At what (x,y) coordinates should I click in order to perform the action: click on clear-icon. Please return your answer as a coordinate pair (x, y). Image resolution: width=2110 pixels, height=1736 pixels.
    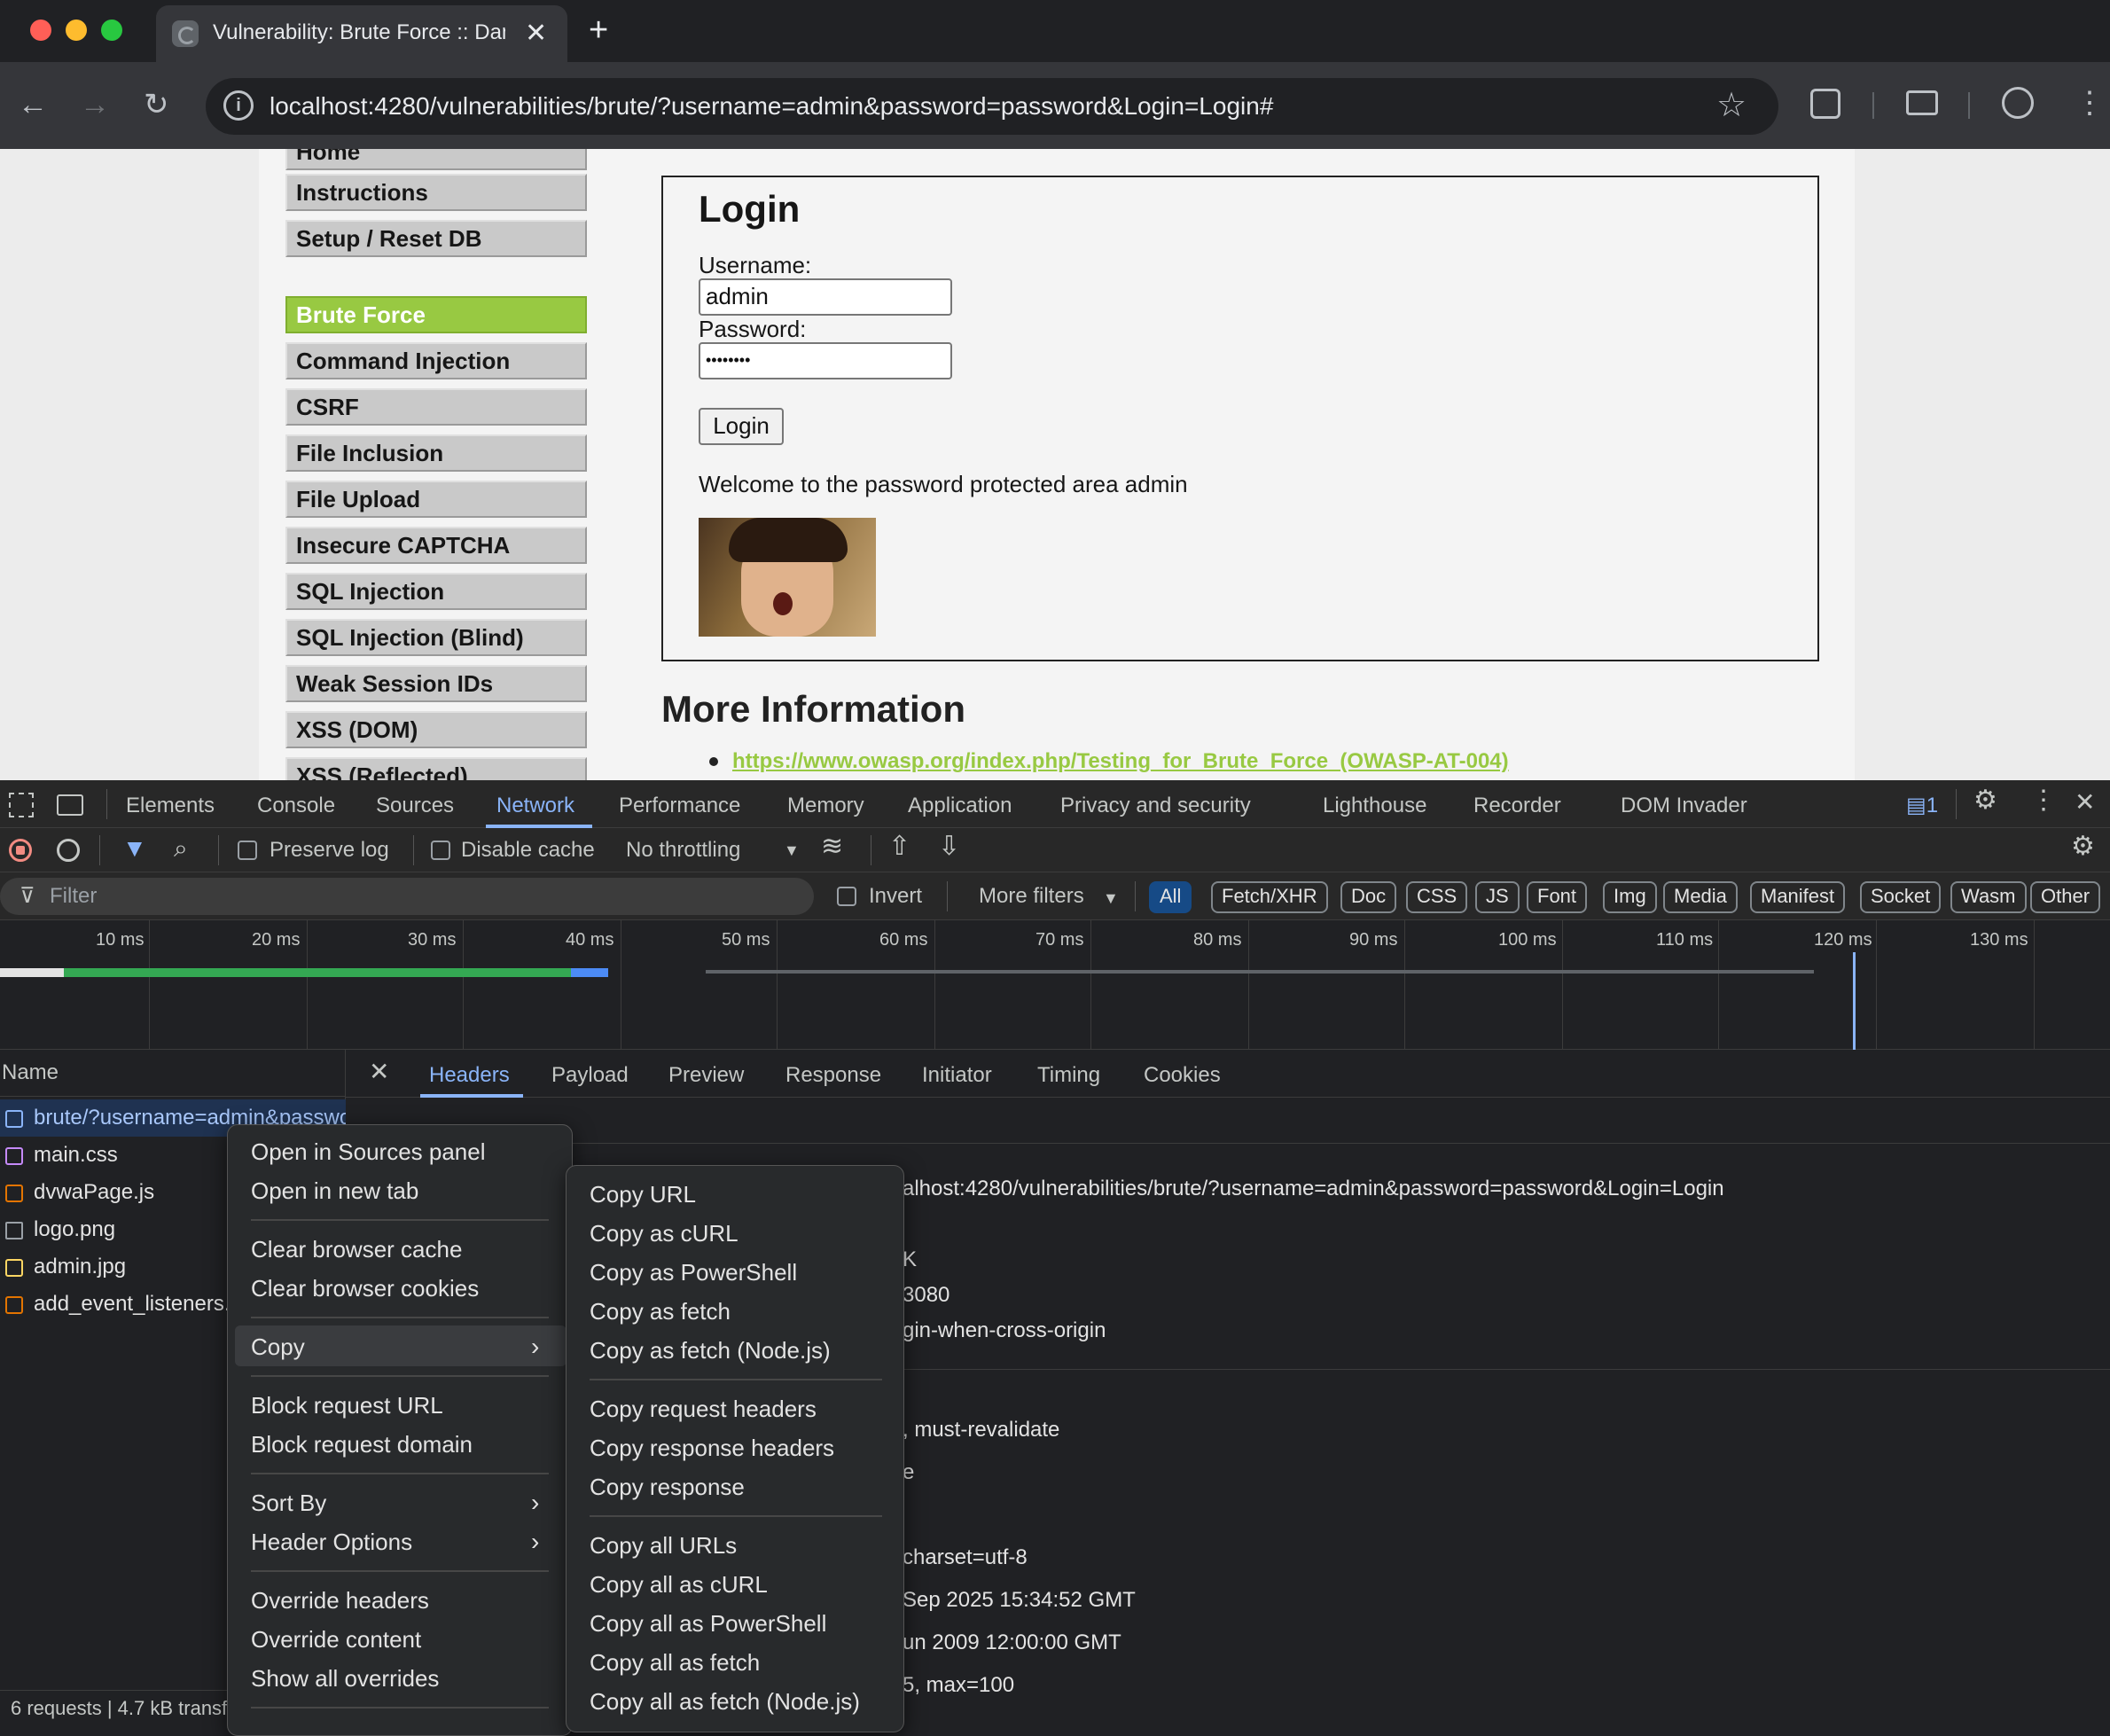
    Looking at the image, I should click on (68, 850).